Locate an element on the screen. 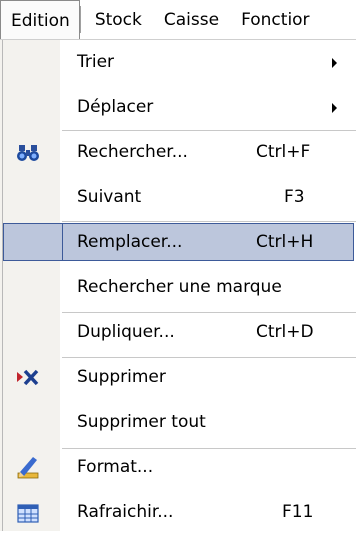  menu-item-label: Supprimer is located at coordinates (121, 377).